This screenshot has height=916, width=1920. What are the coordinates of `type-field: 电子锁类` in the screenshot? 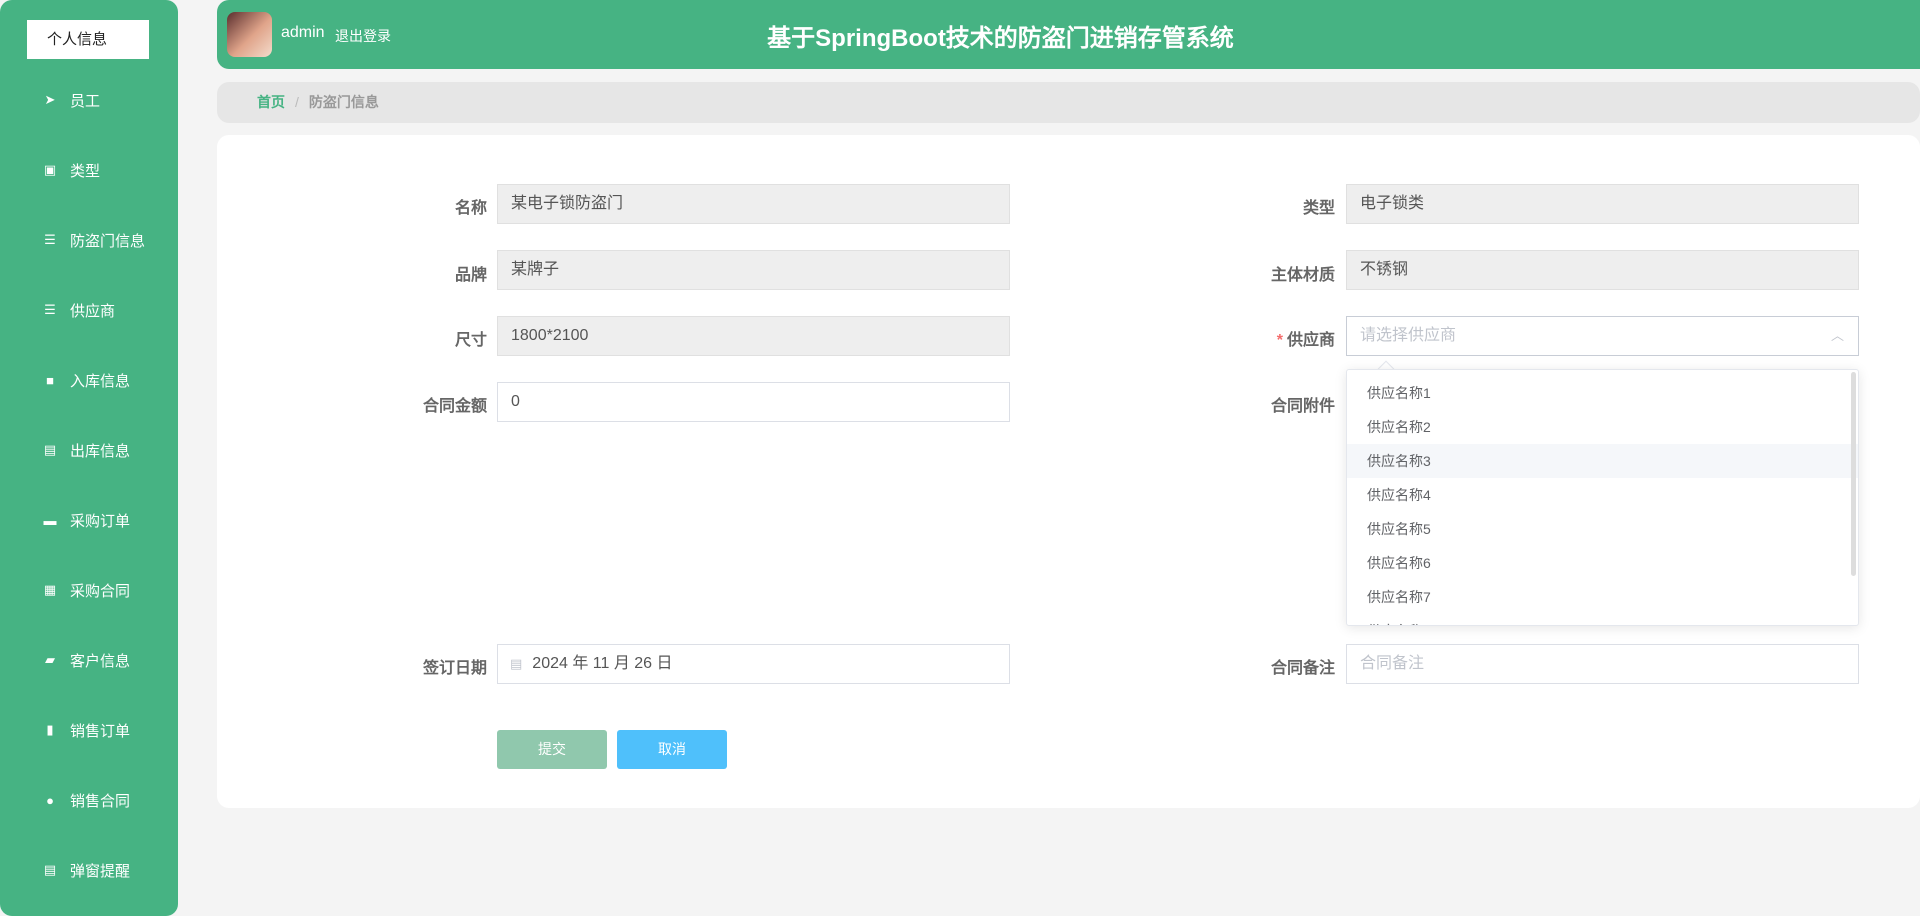 It's located at (1602, 204).